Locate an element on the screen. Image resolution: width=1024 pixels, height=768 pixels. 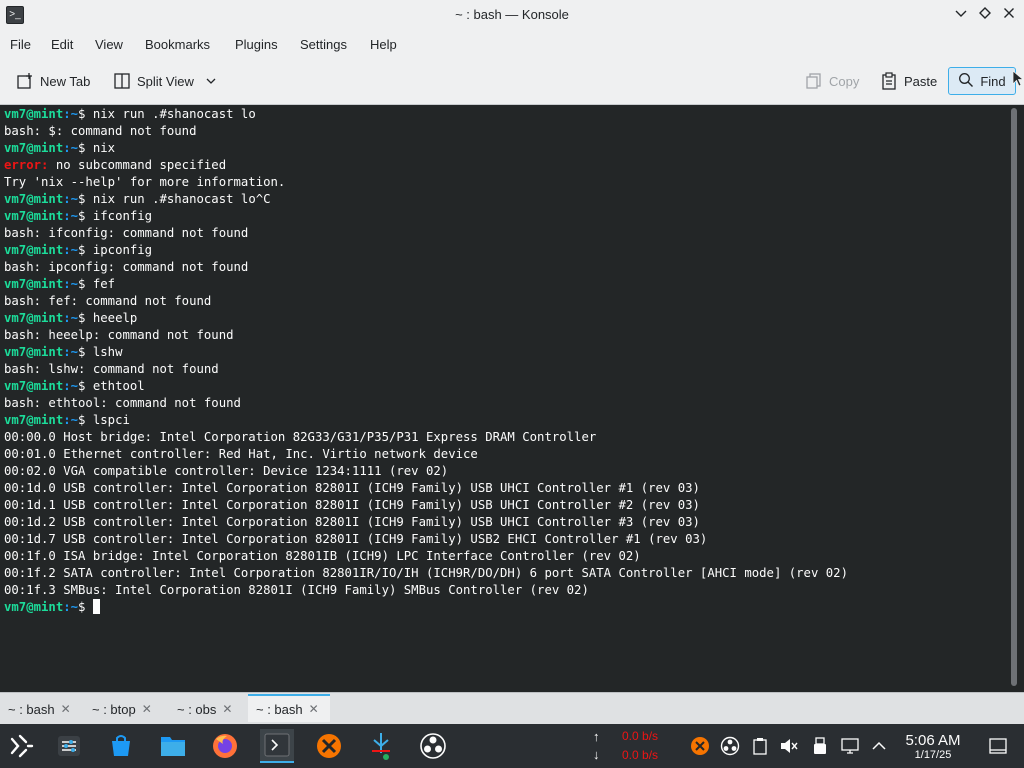
volume-muted-icon is located at coordinates (789, 746).